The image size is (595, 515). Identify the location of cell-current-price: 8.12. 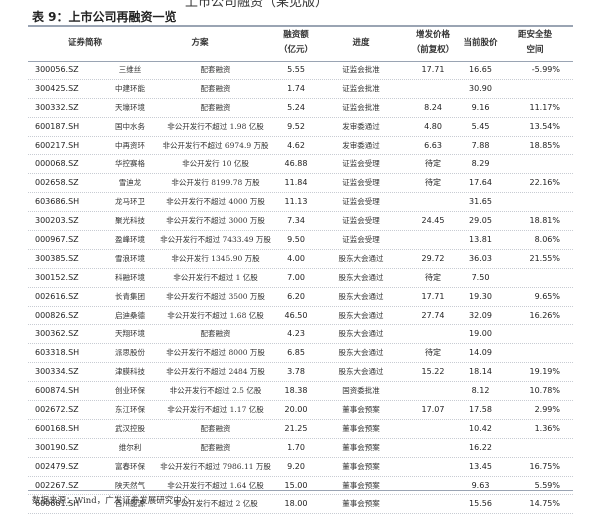
(480, 391).